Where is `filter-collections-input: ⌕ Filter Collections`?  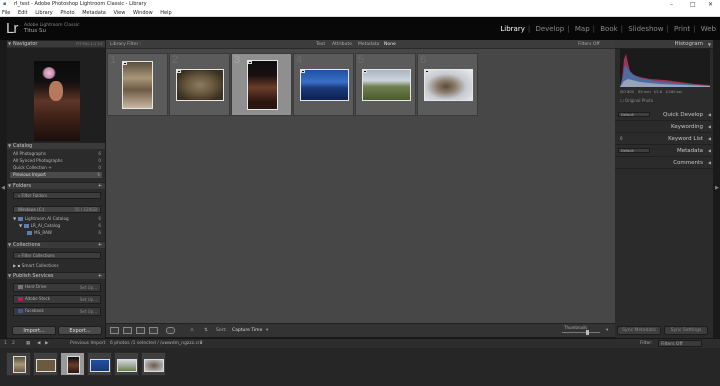
filter-collections-input: ⌕ Filter Collections is located at coordinates (57, 255).